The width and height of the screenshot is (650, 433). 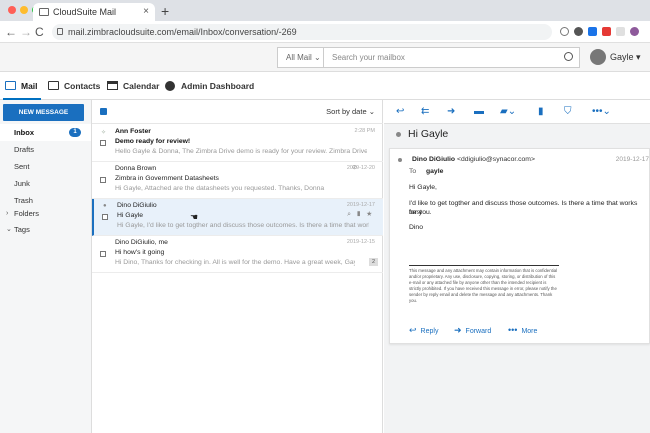 What do you see at coordinates (170, 86) in the screenshot?
I see `admin-icon` at bounding box center [170, 86].